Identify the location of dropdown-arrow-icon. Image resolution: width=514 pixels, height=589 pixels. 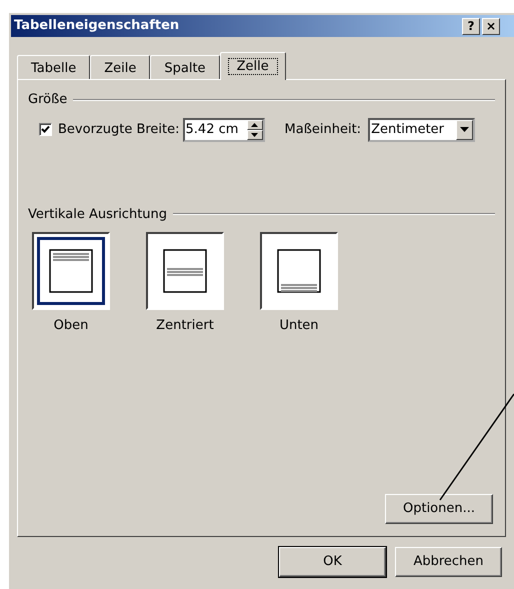
(465, 129).